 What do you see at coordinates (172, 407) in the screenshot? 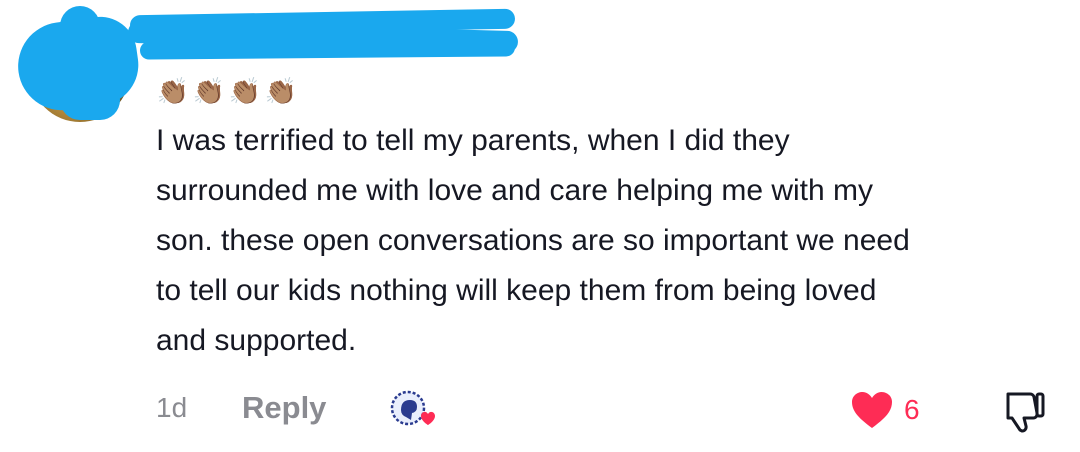
I see `comment-age: 1d` at bounding box center [172, 407].